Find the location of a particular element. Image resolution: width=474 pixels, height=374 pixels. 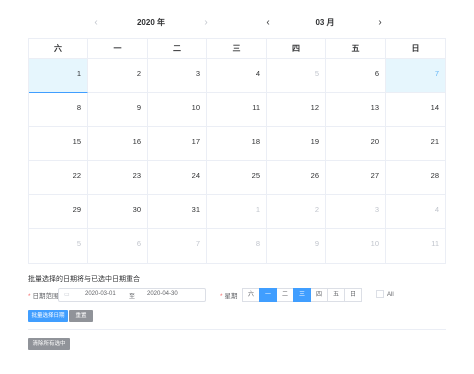

weekday-button-group: 六一二三四五日 is located at coordinates (302, 295).